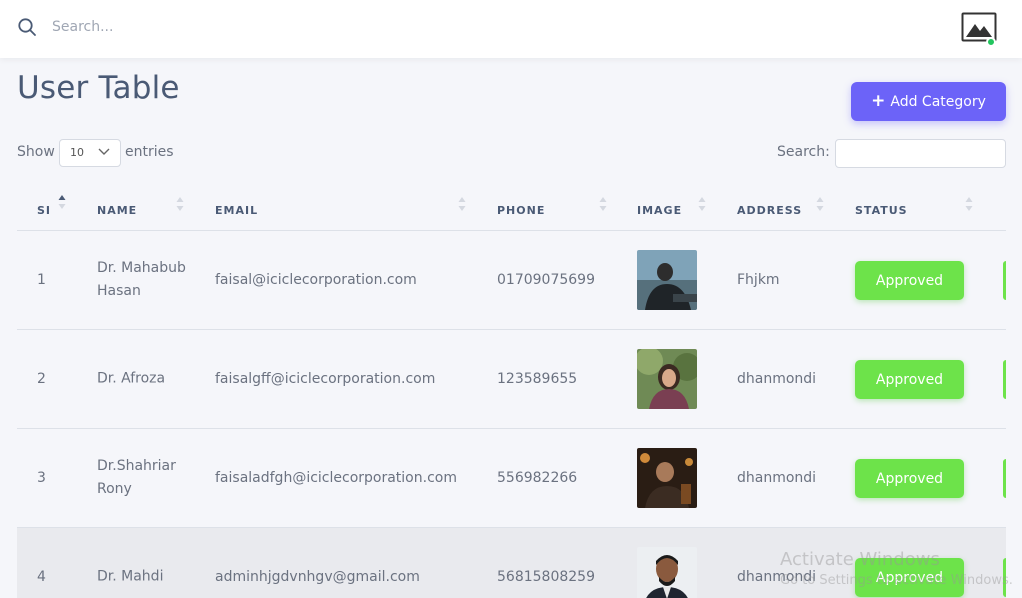 This screenshot has width=1022, height=598. Describe the element at coordinates (758, 280) in the screenshot. I see `row-address: Fhjkm` at that location.